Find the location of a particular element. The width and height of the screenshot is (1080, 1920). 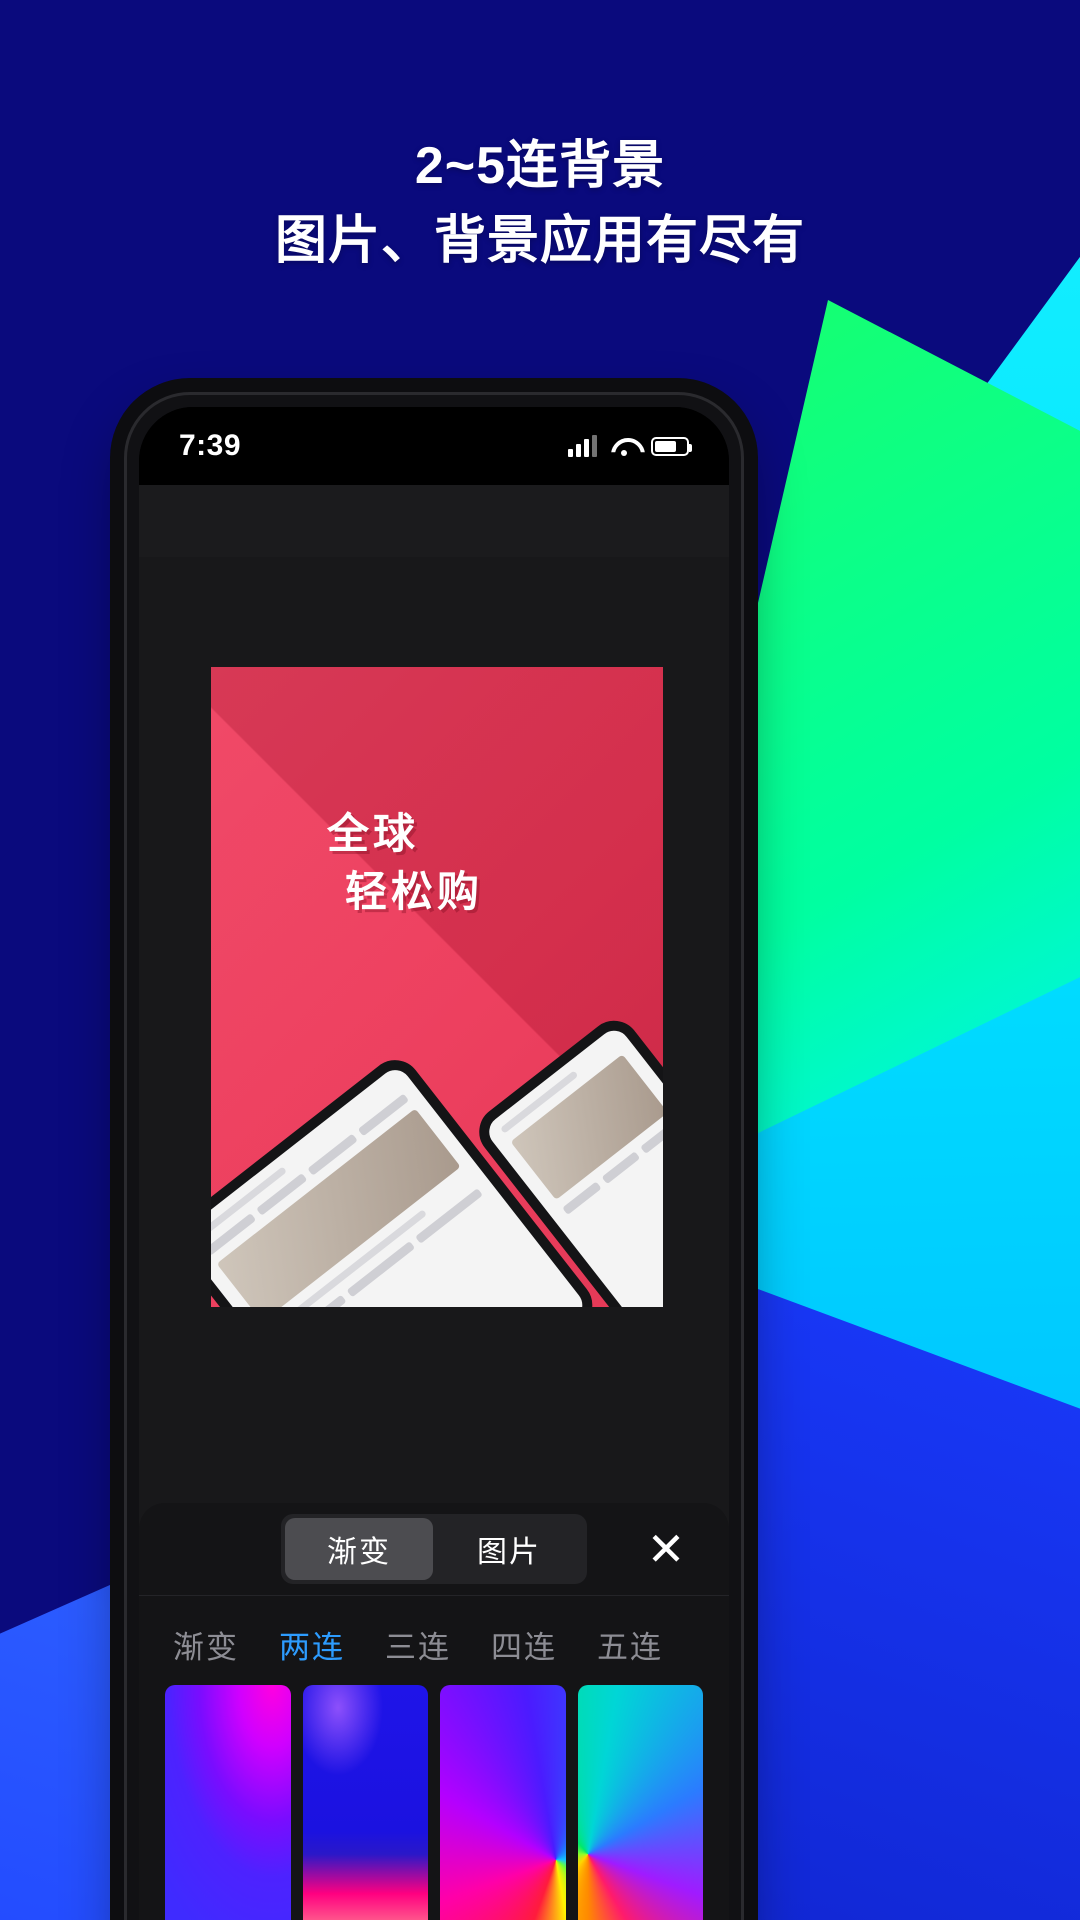

headline-line-1: 2~5连背景 is located at coordinates (540, 166).